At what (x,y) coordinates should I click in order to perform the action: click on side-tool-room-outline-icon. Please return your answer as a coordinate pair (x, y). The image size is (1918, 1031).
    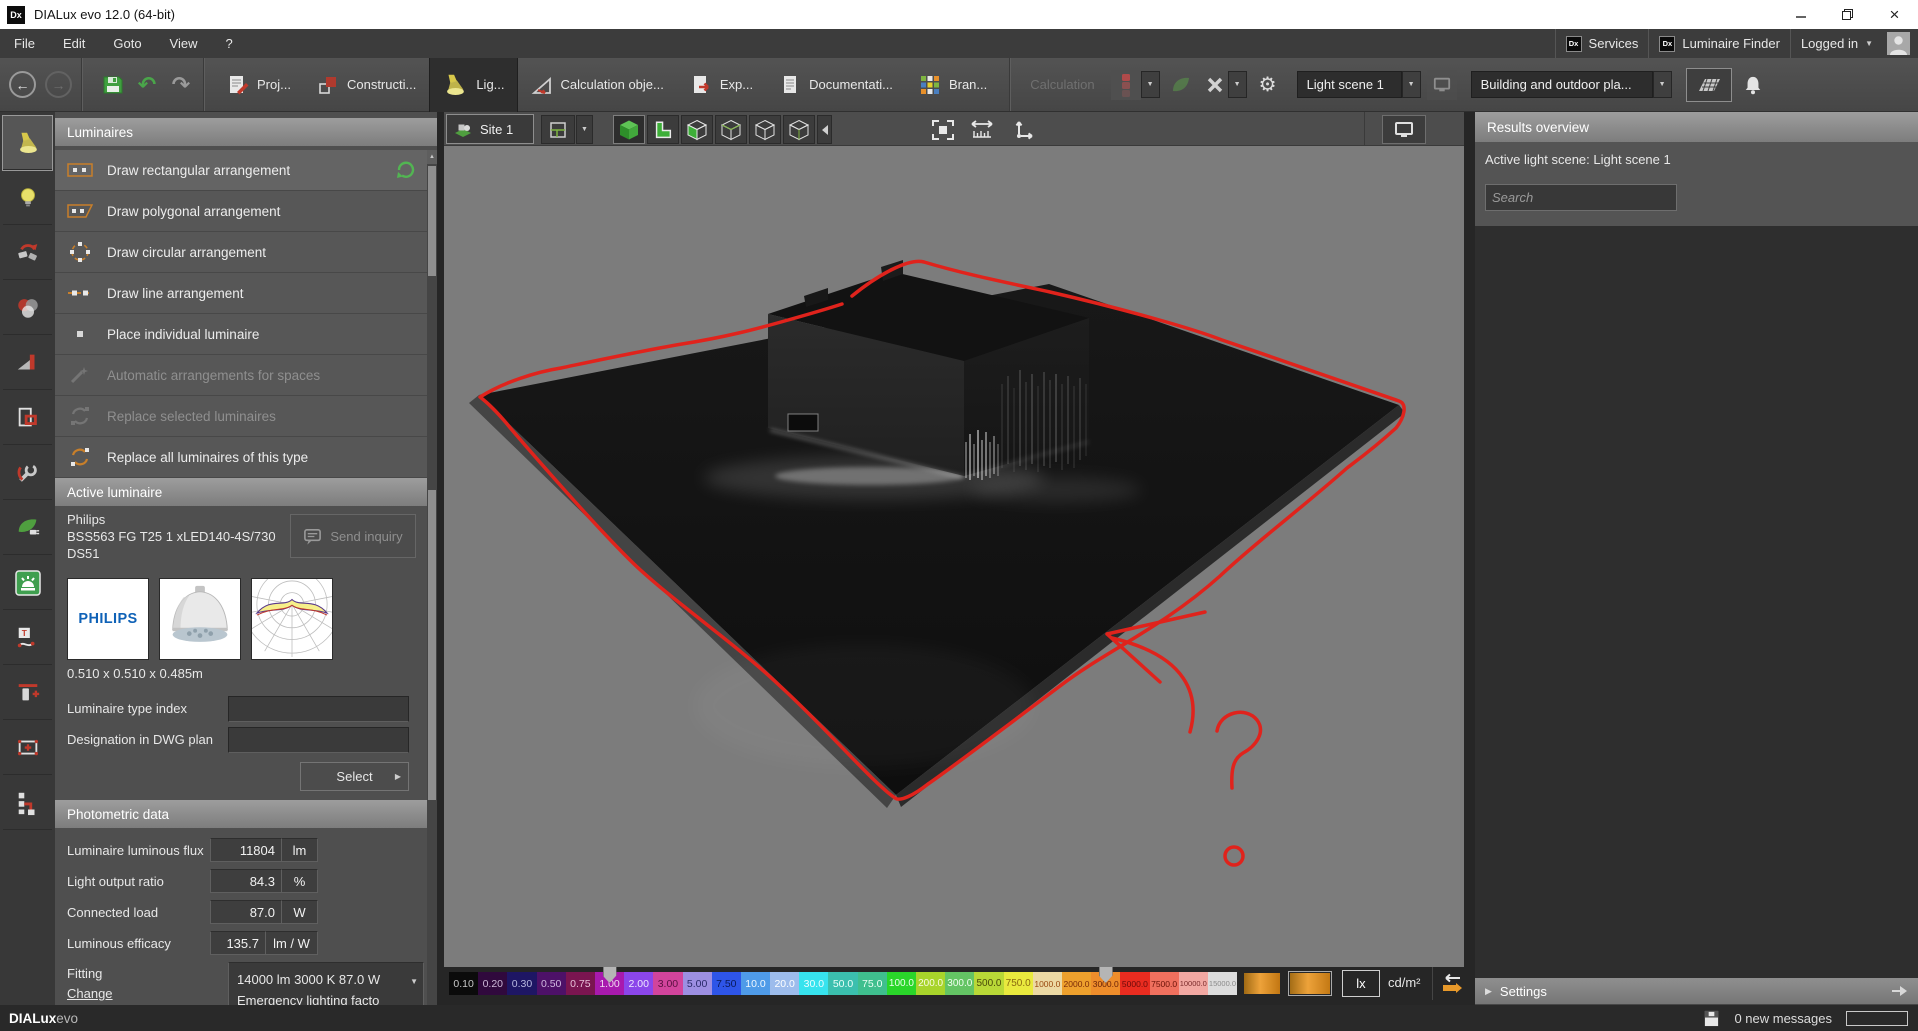
    Looking at the image, I should click on (27, 418).